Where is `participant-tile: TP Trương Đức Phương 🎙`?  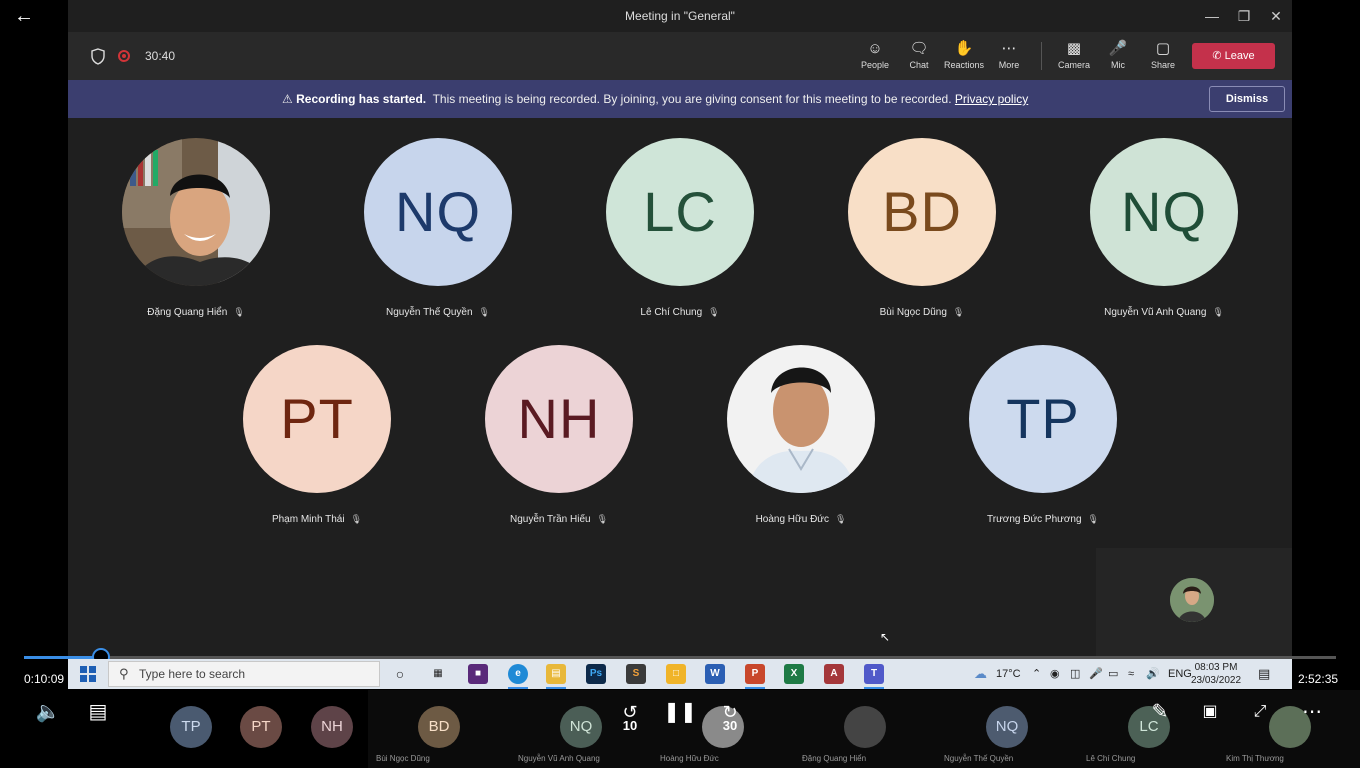
participant-tile: TP Trương Đức Phương 🎙 is located at coordinates (1043, 445).